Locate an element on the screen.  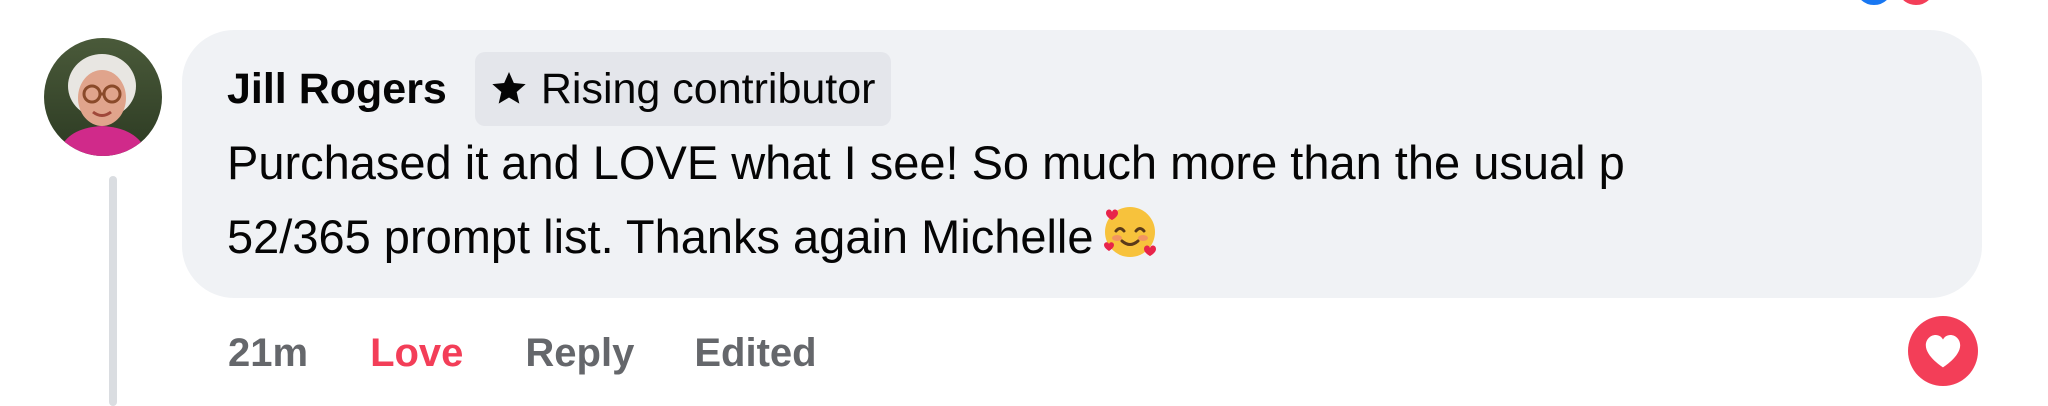
reaction-count-button is located at coordinates (1943, 351).